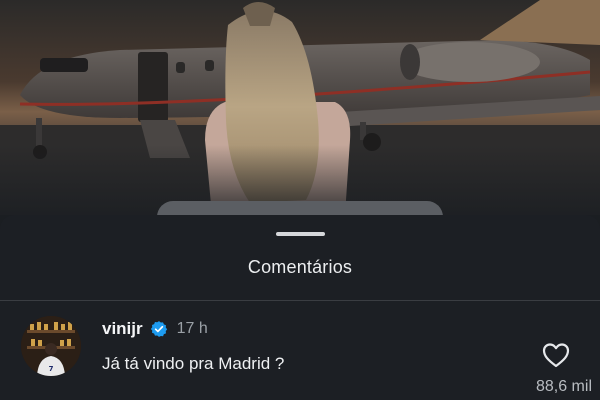  Describe the element at coordinates (159, 329) in the screenshot. I see `verified-badge-icon` at that location.